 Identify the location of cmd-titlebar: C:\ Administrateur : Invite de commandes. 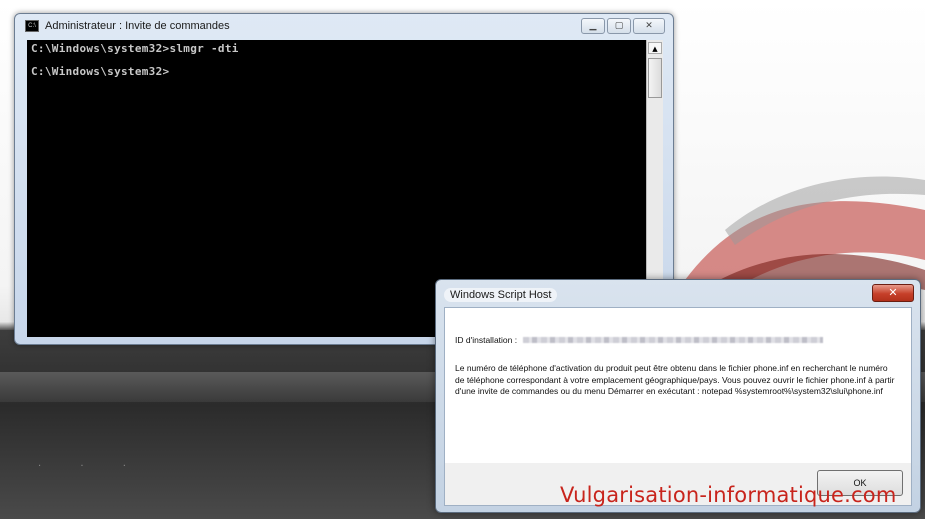
(127, 26).